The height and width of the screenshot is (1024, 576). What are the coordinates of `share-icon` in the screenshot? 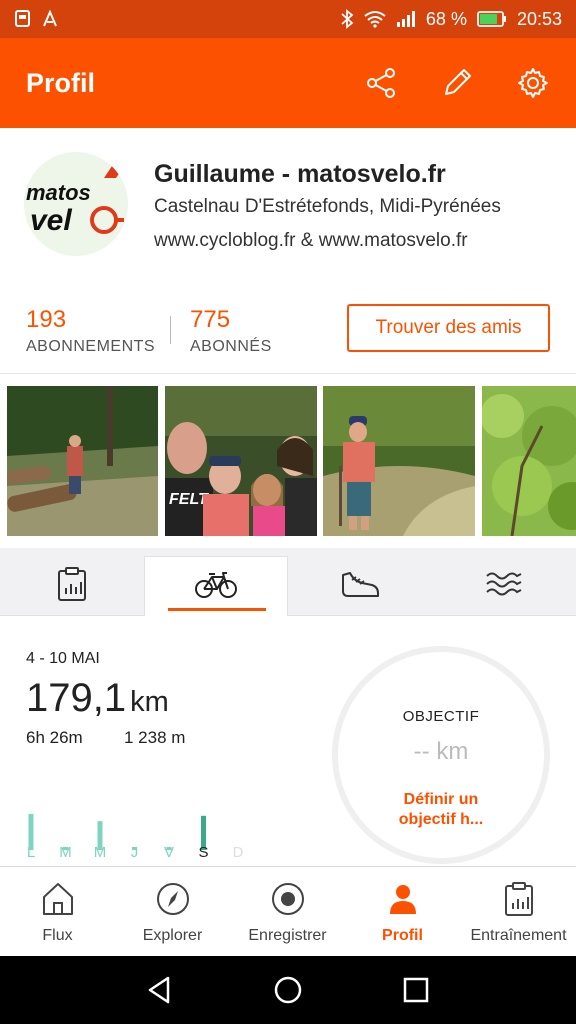 It's located at (381, 83).